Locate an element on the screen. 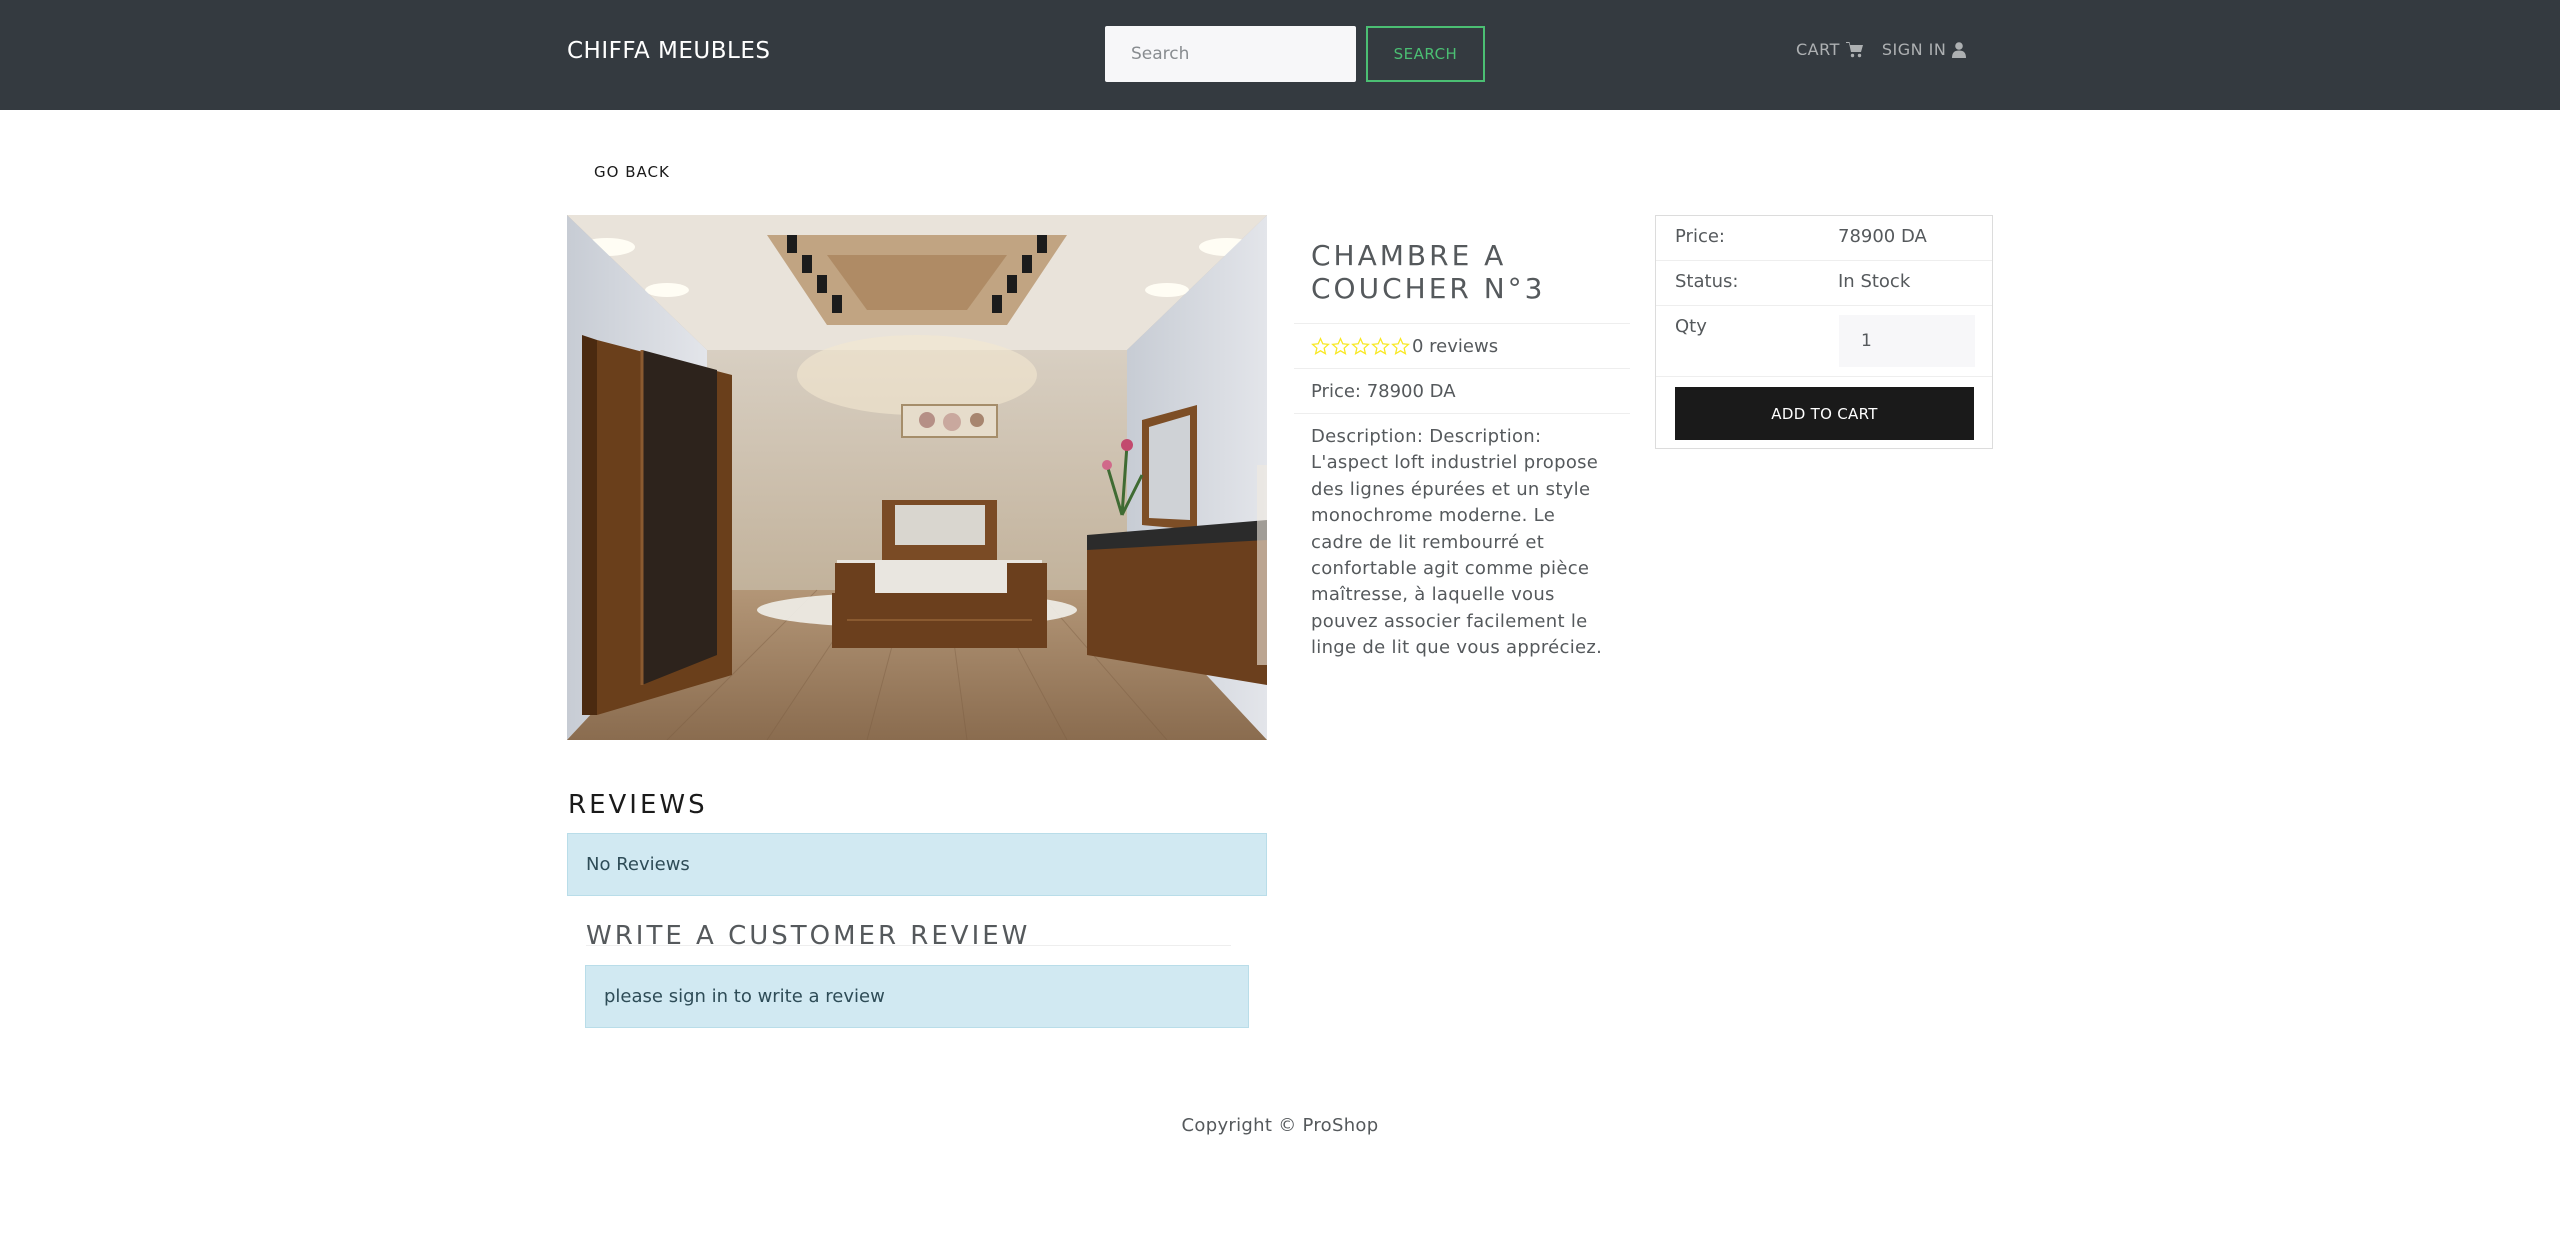 This screenshot has height=1234, width=2560. product-price: Price: 78900 DA is located at coordinates (1462, 391).